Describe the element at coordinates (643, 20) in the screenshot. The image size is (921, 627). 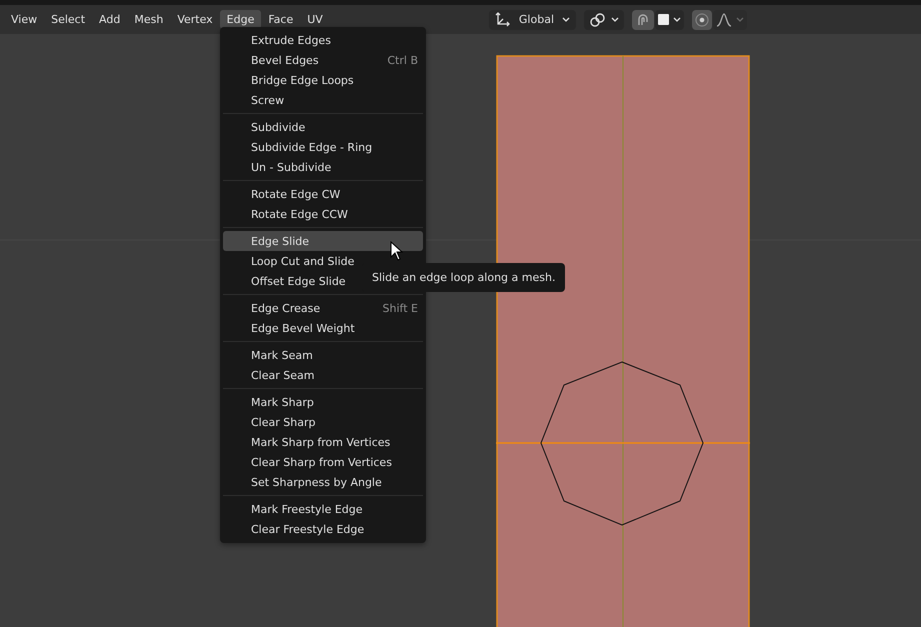
I see `snap-toggle` at that location.